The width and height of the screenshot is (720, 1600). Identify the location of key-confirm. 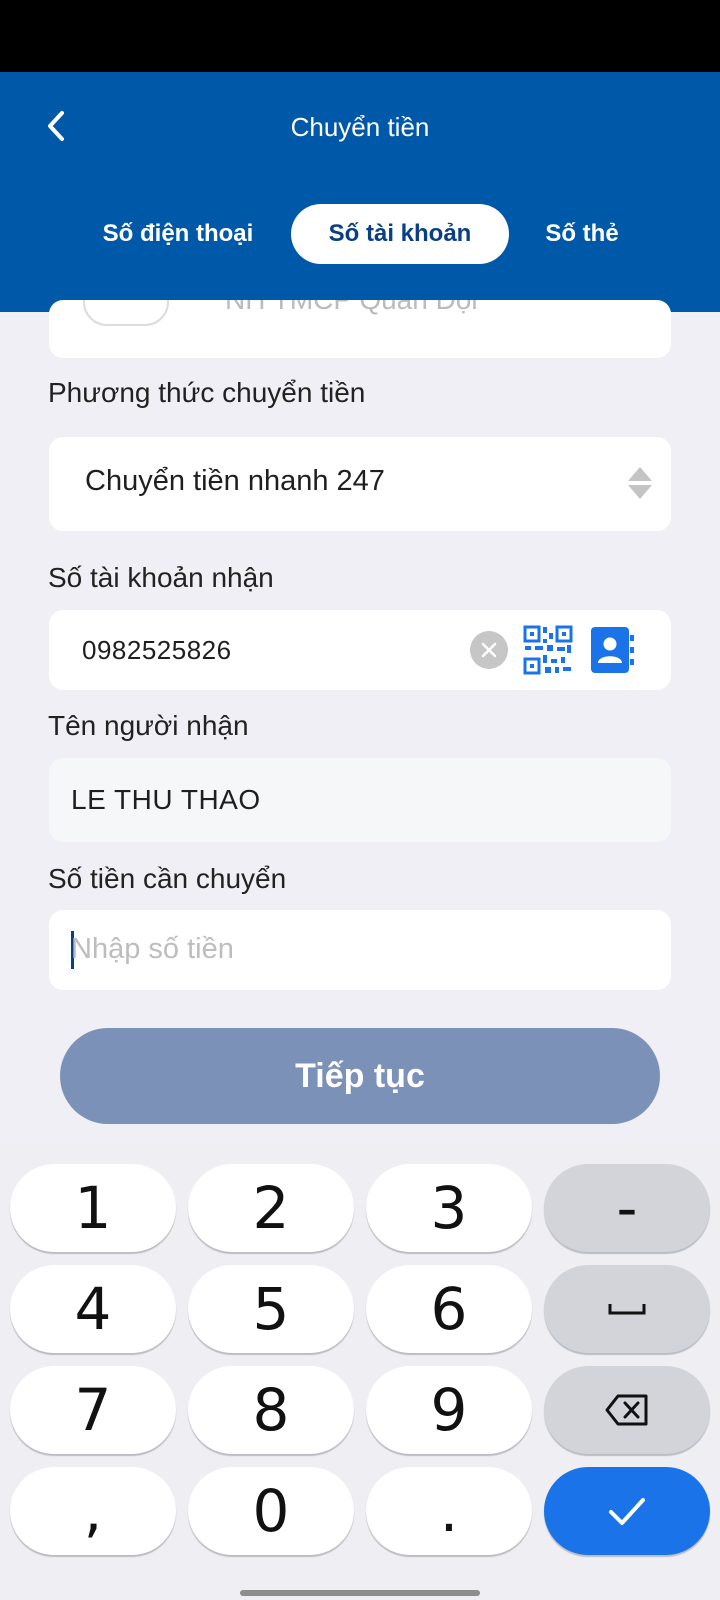
(627, 1511).